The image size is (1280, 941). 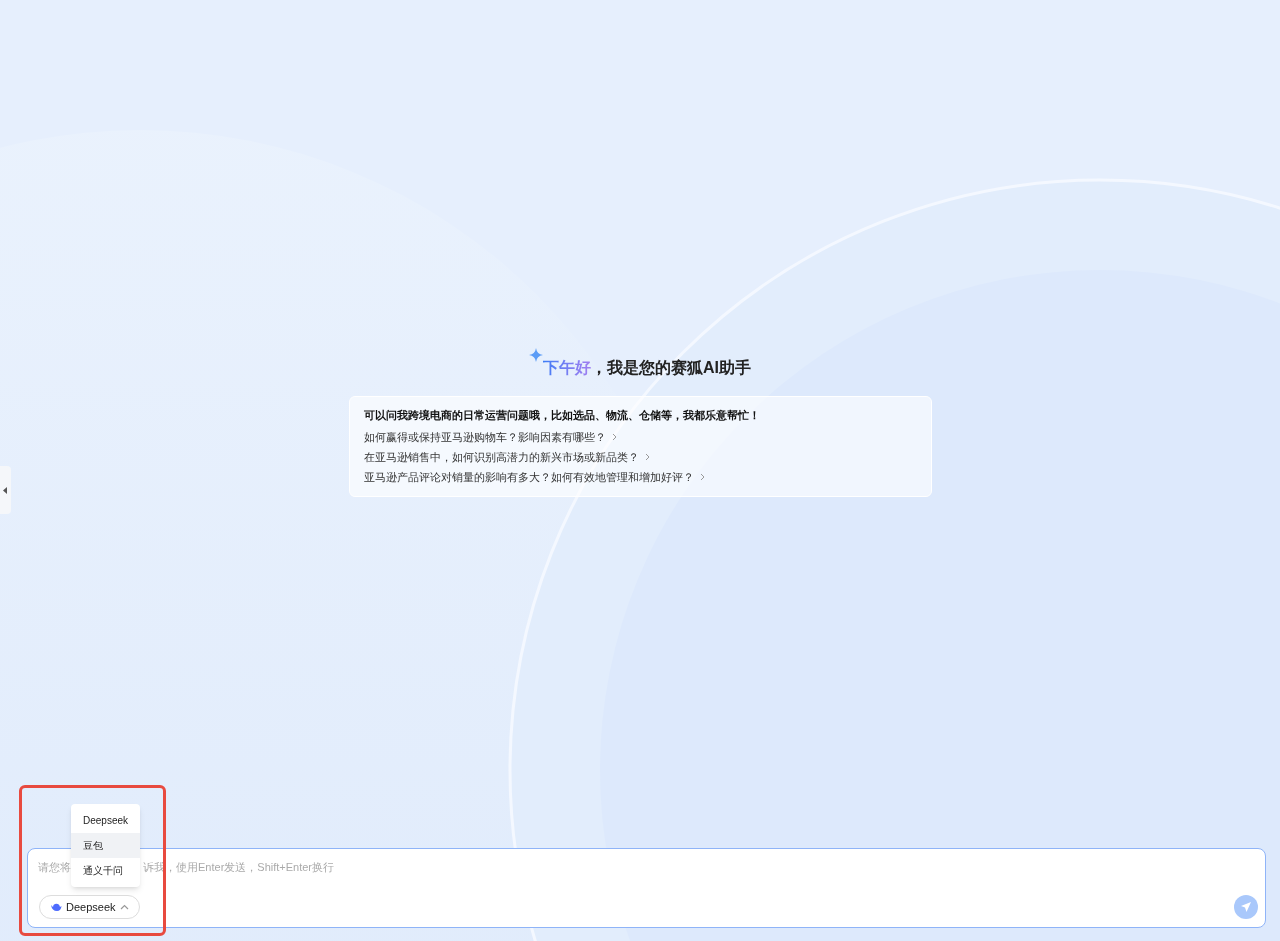 I want to click on placeholder-text: 请您将, so click(x=54, y=867).